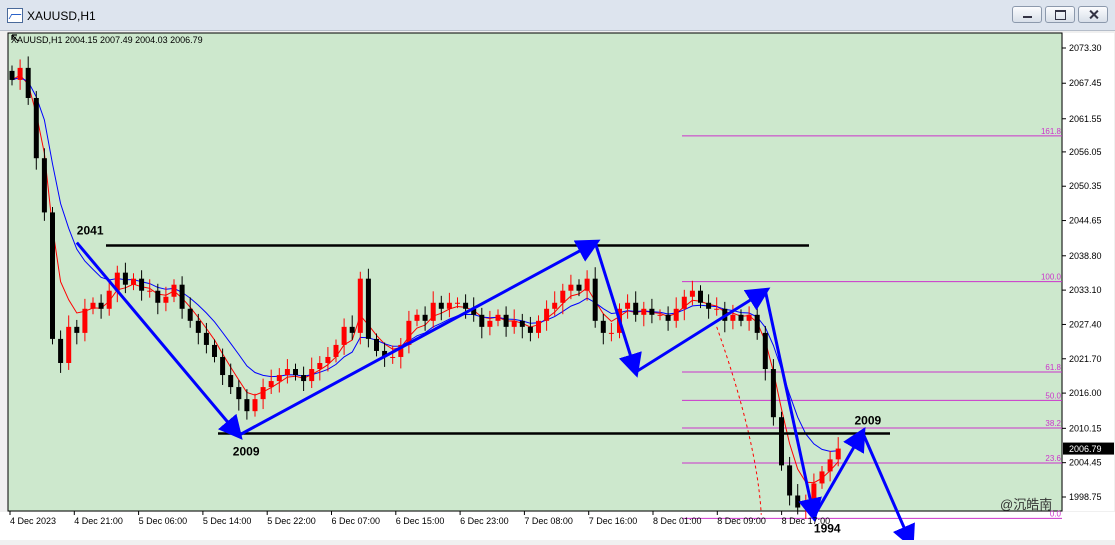  I want to click on x-tick-label: 8 Dec 01:00, so click(677, 521).